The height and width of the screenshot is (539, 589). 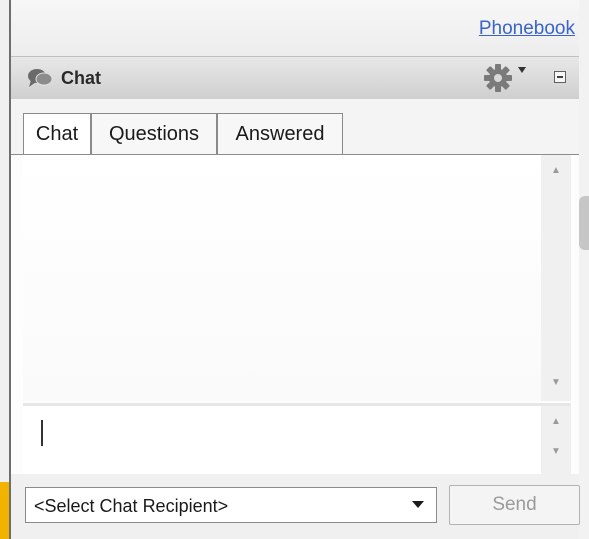 I want to click on chat-header: Chat, so click(x=295, y=78).